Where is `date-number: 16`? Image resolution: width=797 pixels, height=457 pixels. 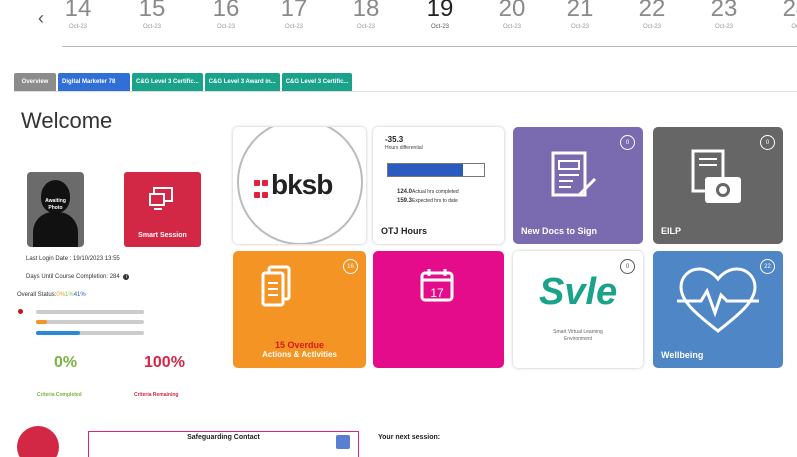
date-number: 16 is located at coordinates (226, 11).